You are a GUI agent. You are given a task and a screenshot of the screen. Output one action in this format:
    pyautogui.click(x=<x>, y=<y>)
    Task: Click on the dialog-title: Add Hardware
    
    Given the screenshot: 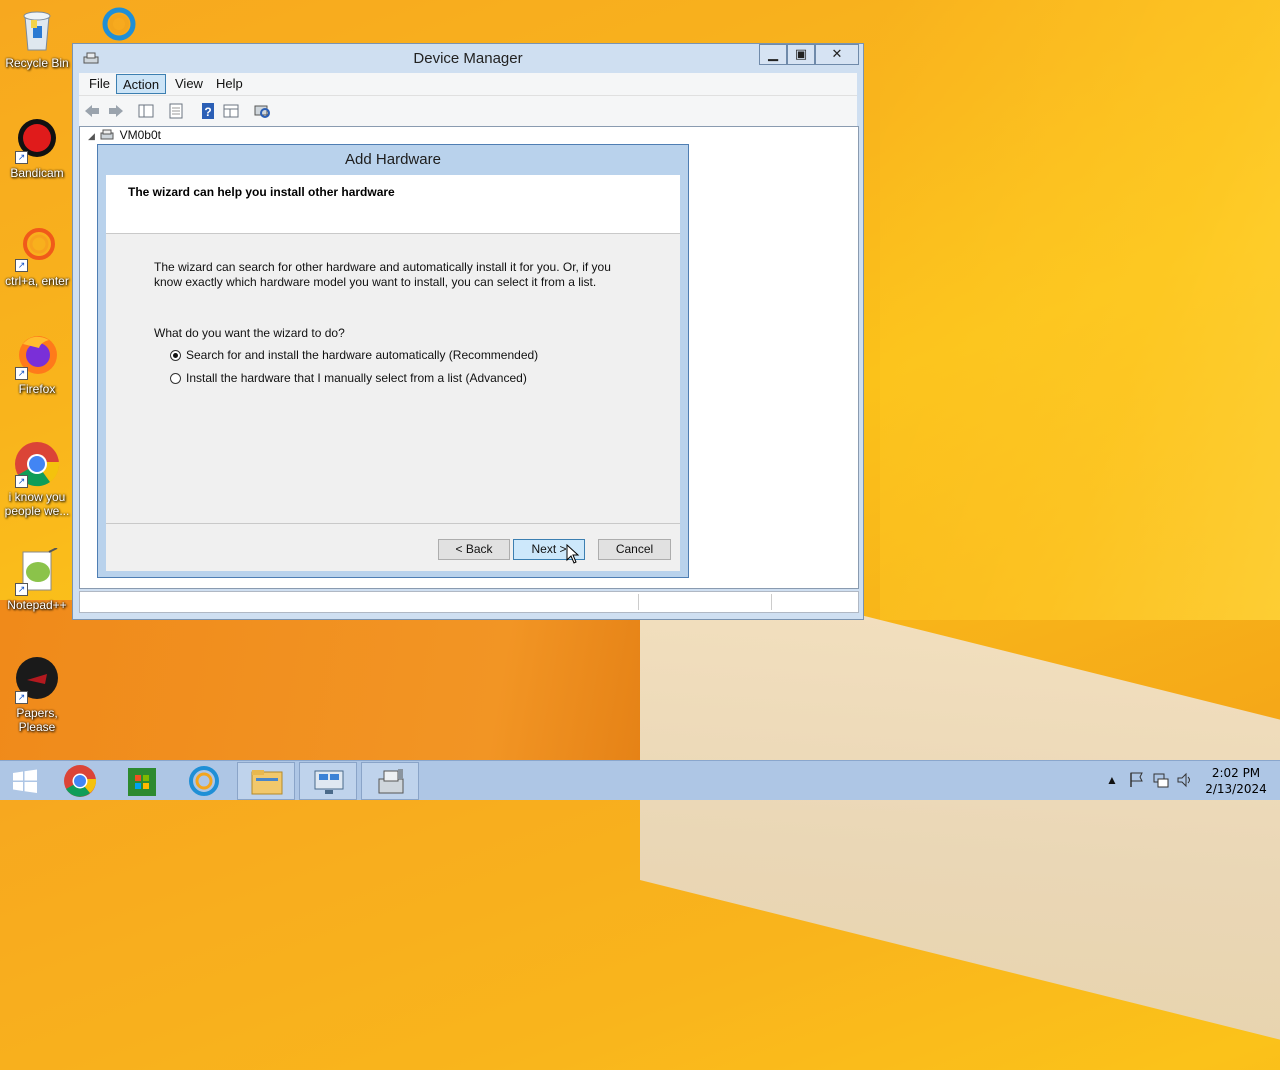 What is the action you would take?
    pyautogui.click(x=393, y=159)
    